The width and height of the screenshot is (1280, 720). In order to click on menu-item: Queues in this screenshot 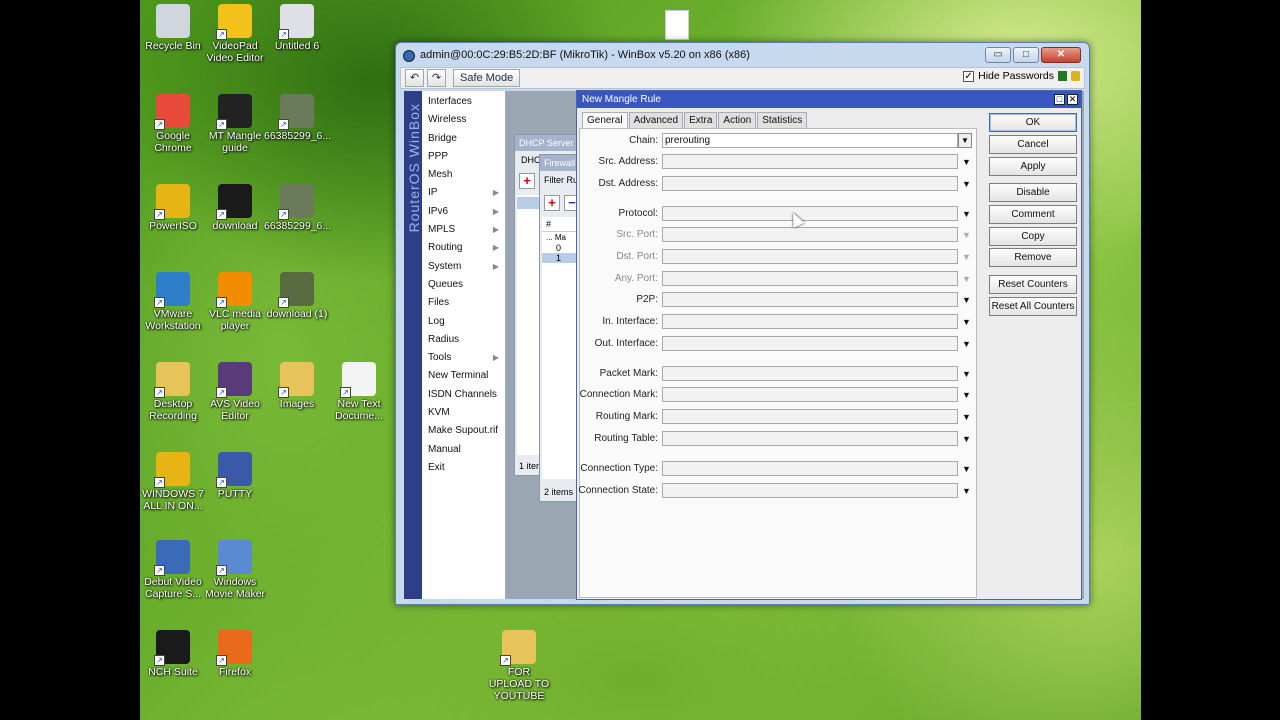, I will do `click(463, 285)`.